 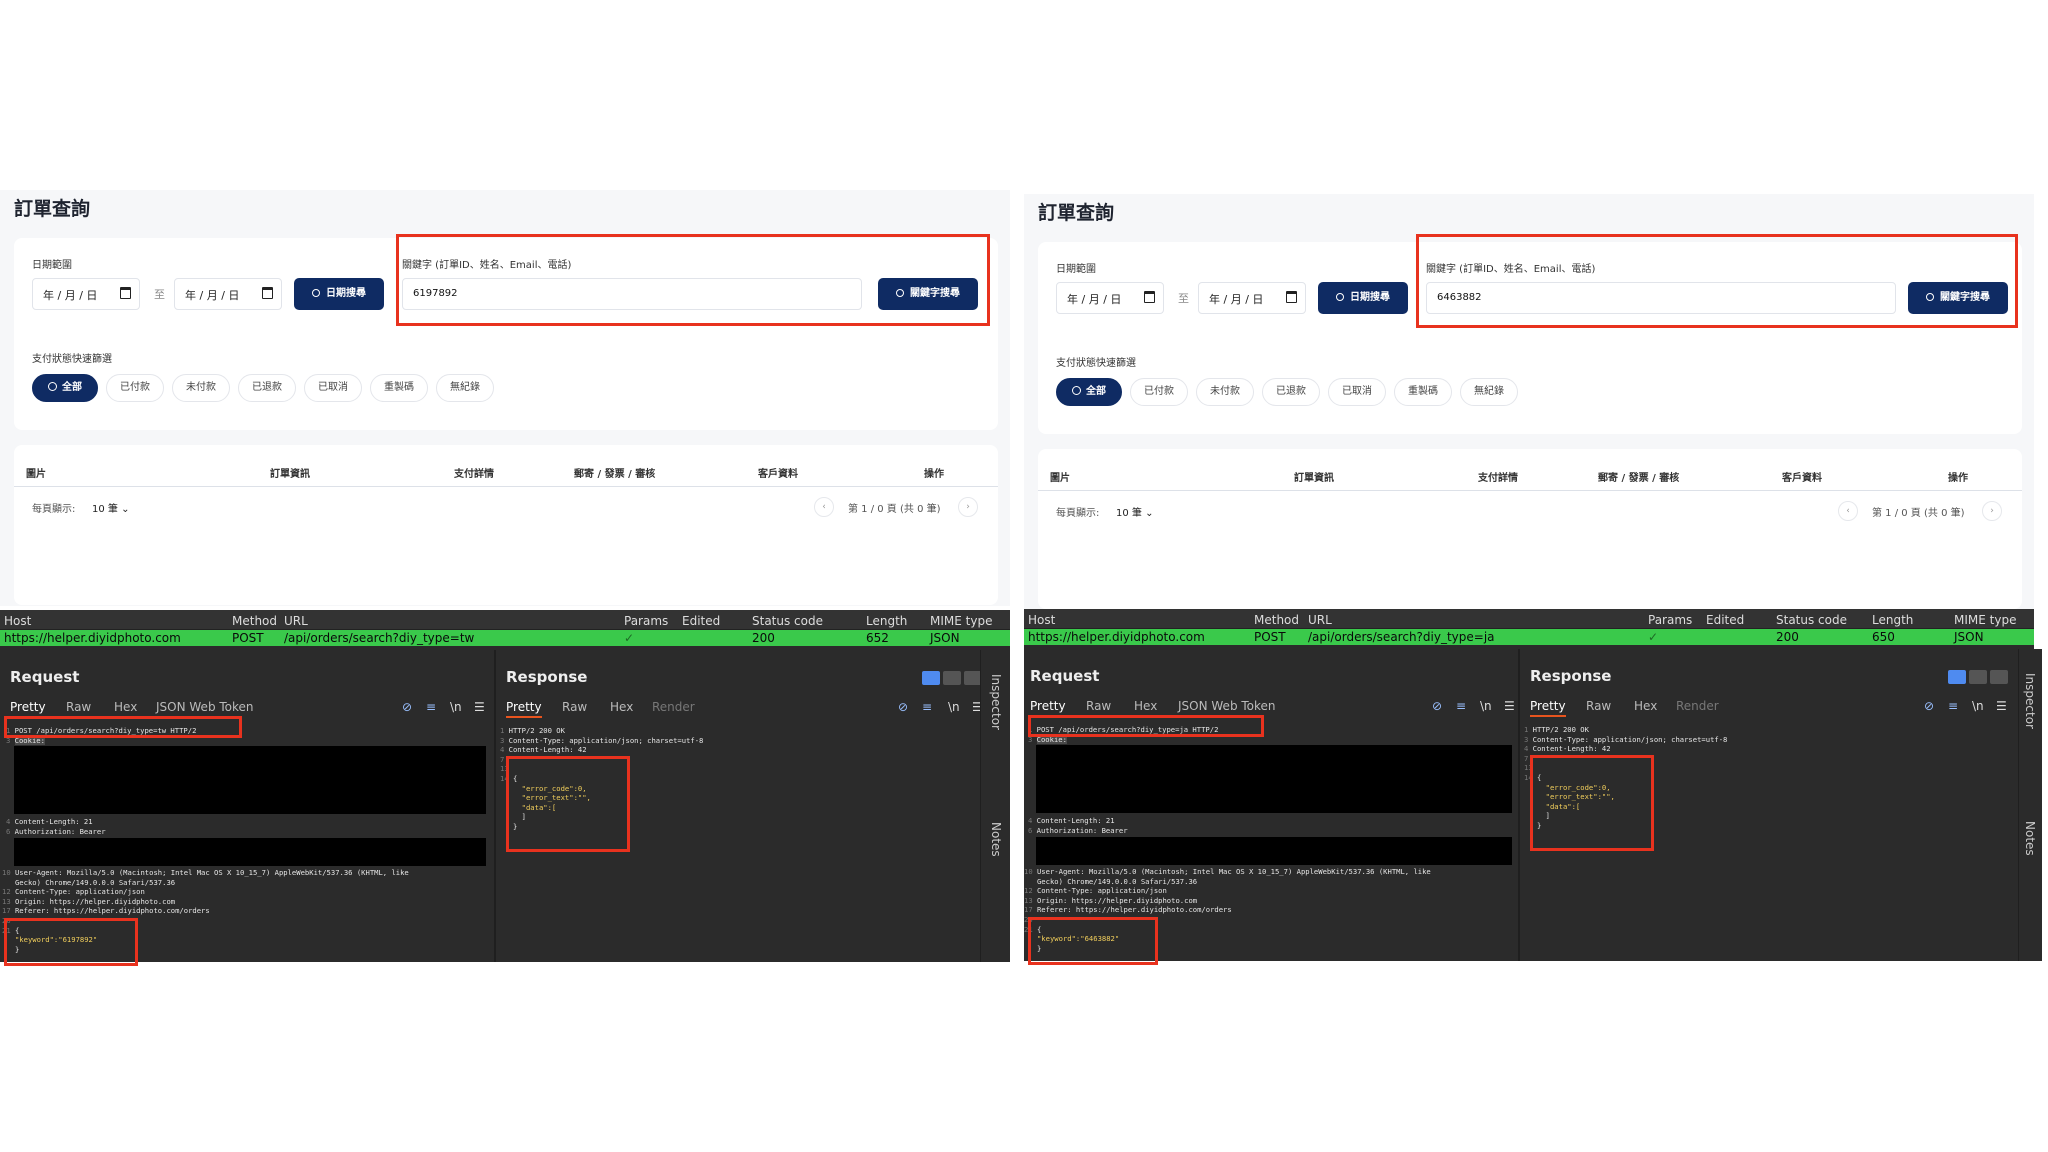 What do you see at coordinates (1146, 726) in the screenshot?
I see `highlight-request-line` at bounding box center [1146, 726].